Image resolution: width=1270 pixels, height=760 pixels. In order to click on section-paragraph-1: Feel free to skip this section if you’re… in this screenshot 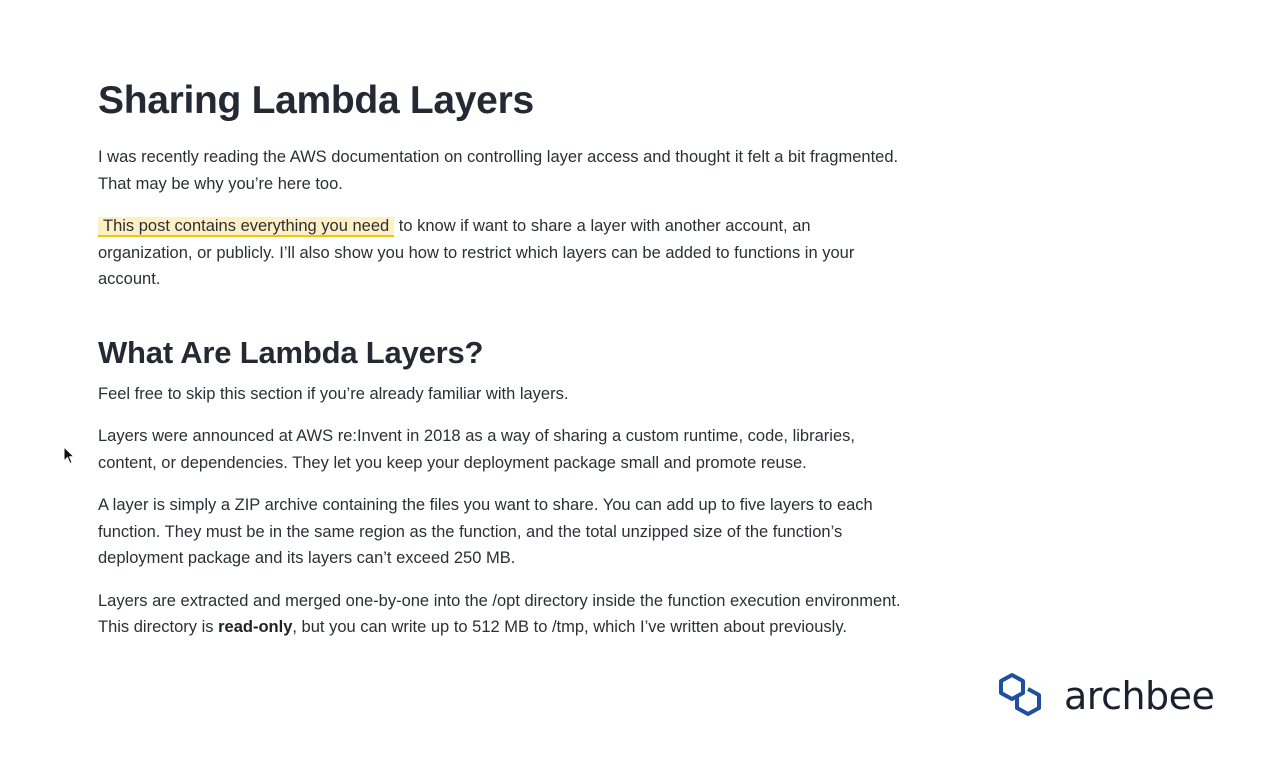, I will do `click(333, 393)`.